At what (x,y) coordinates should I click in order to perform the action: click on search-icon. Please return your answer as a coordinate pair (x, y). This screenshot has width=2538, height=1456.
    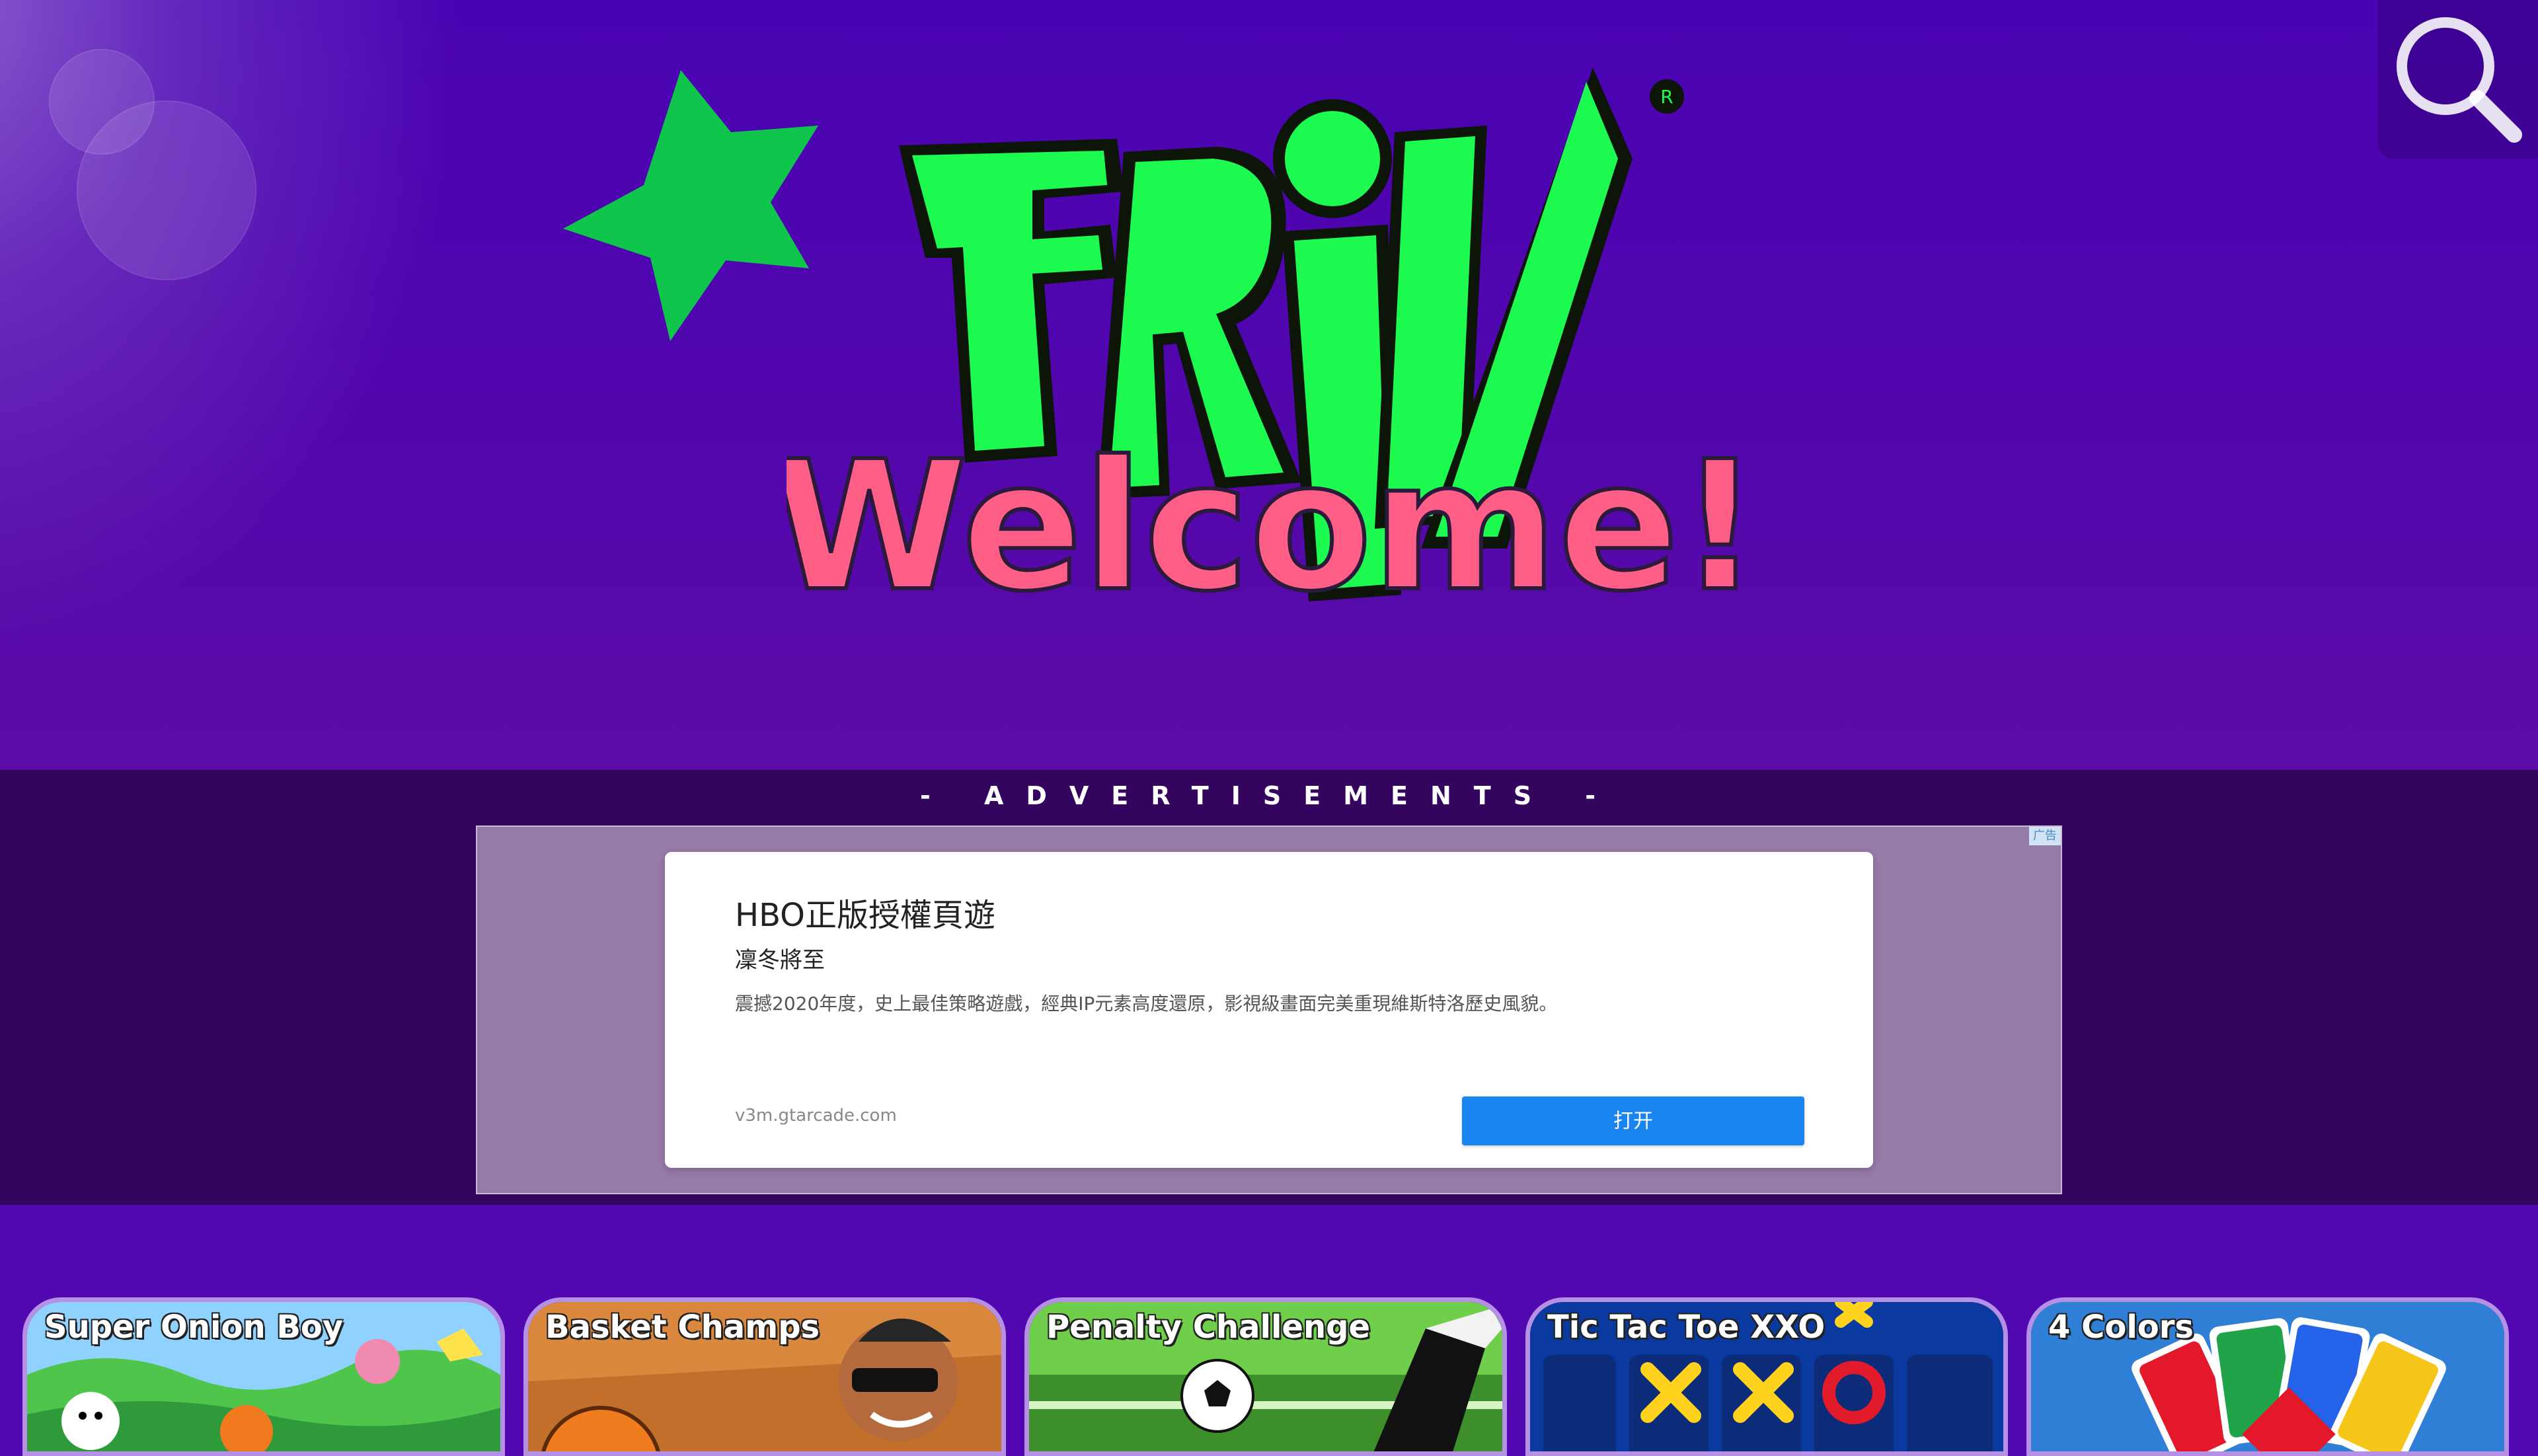
    Looking at the image, I should click on (2459, 80).